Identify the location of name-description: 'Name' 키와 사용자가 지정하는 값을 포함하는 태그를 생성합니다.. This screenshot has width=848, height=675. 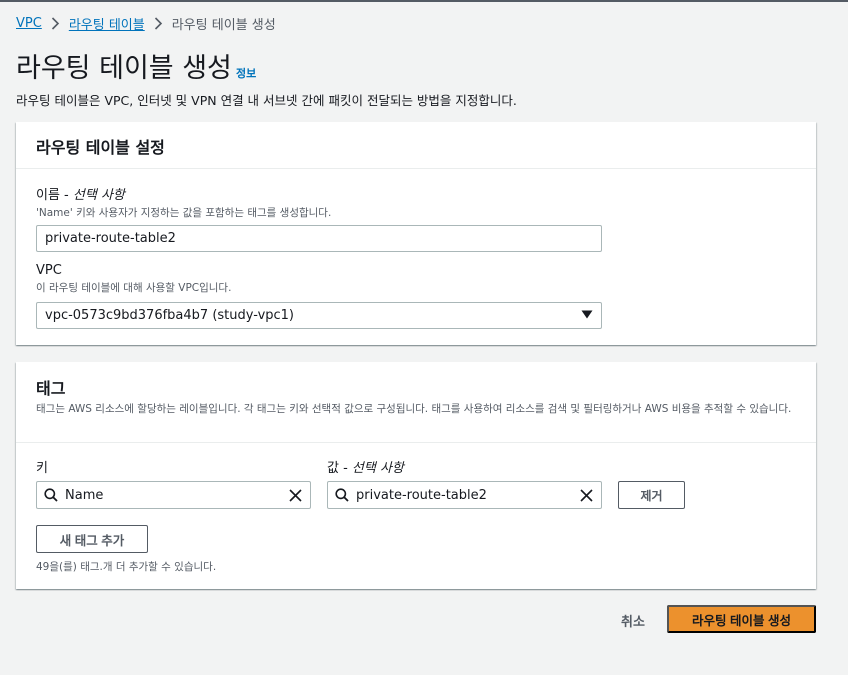
(184, 213).